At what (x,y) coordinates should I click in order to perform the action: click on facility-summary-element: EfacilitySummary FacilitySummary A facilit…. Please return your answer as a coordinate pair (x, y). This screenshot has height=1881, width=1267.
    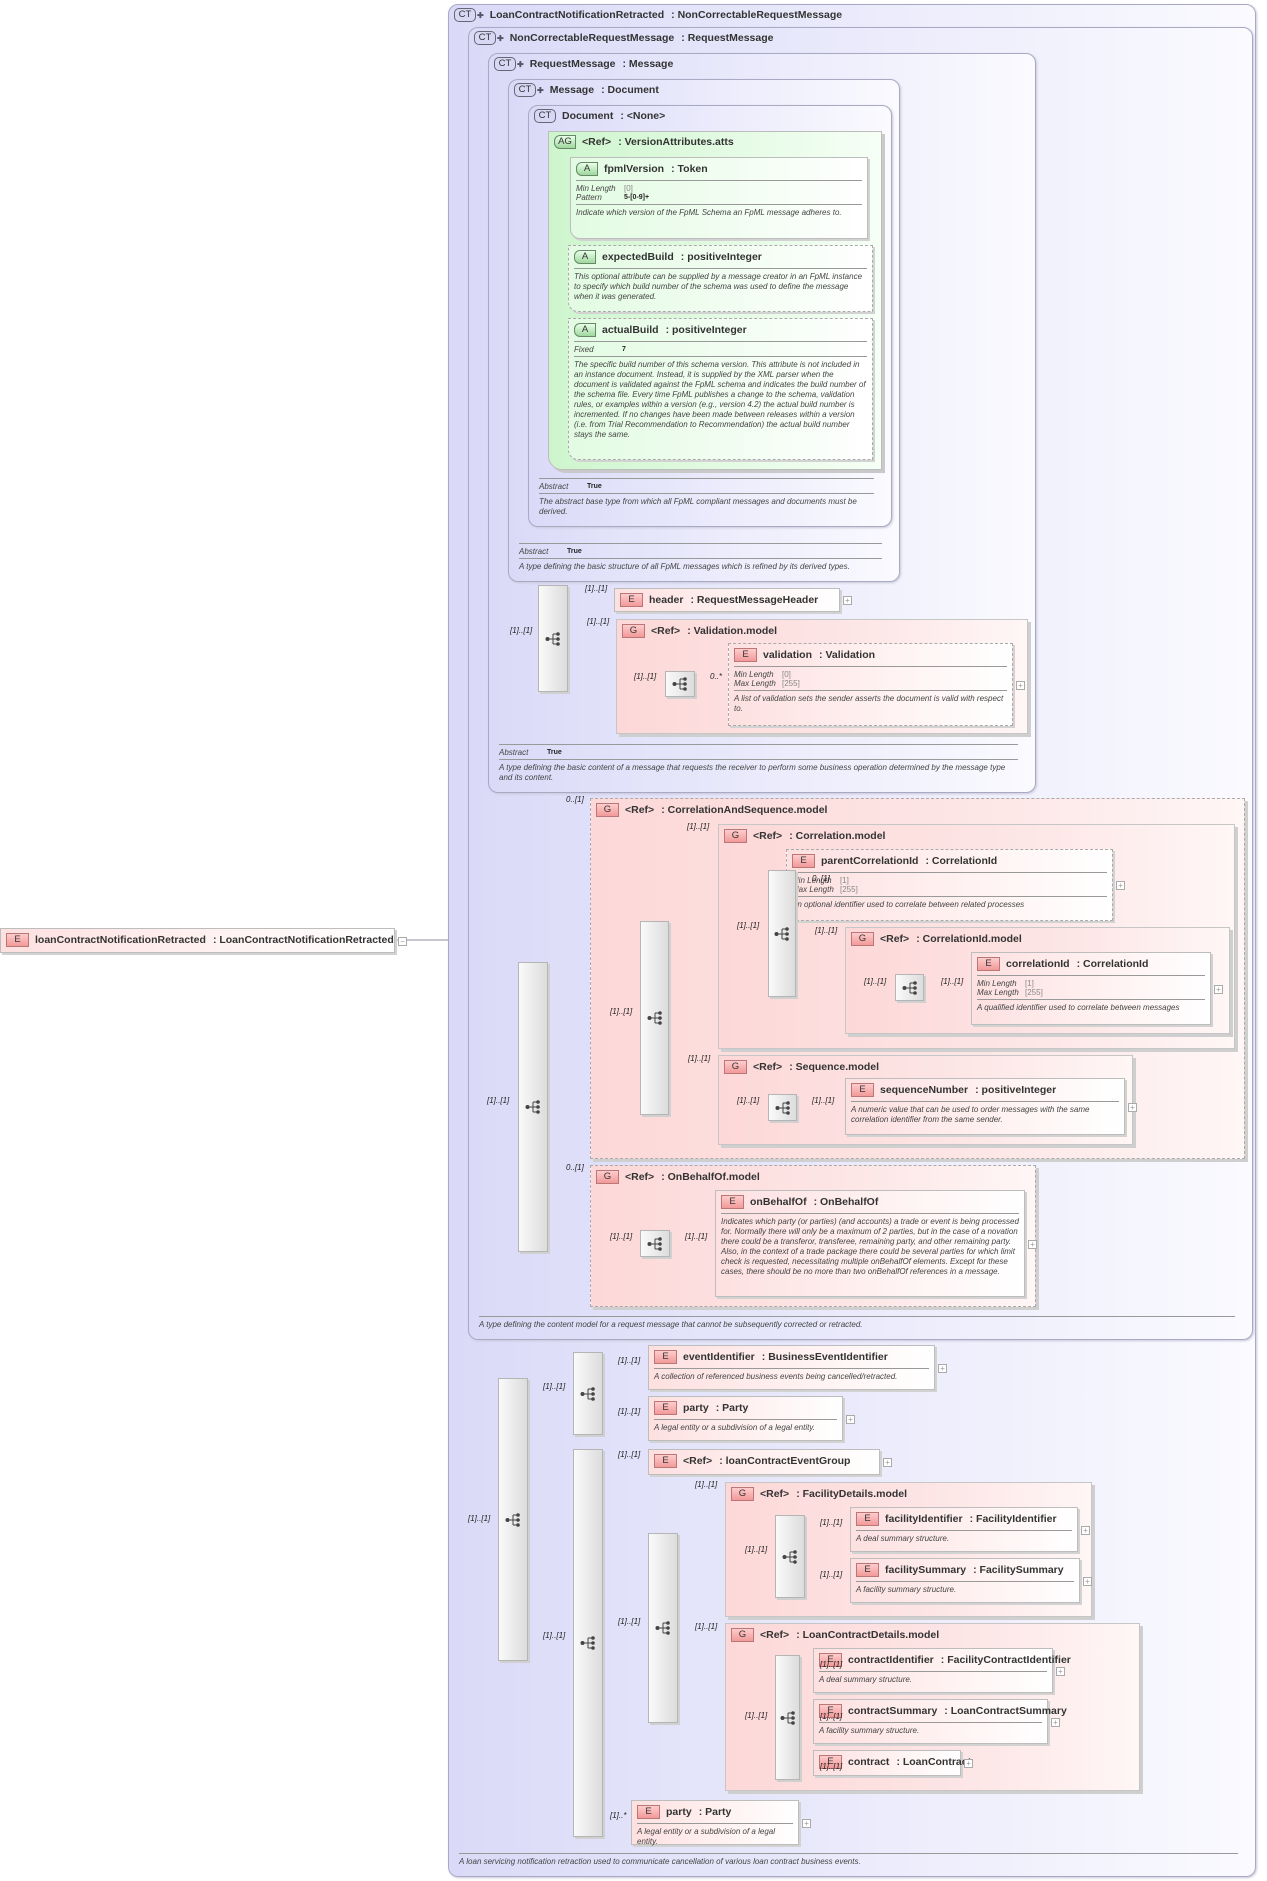
    Looking at the image, I should click on (965, 1580).